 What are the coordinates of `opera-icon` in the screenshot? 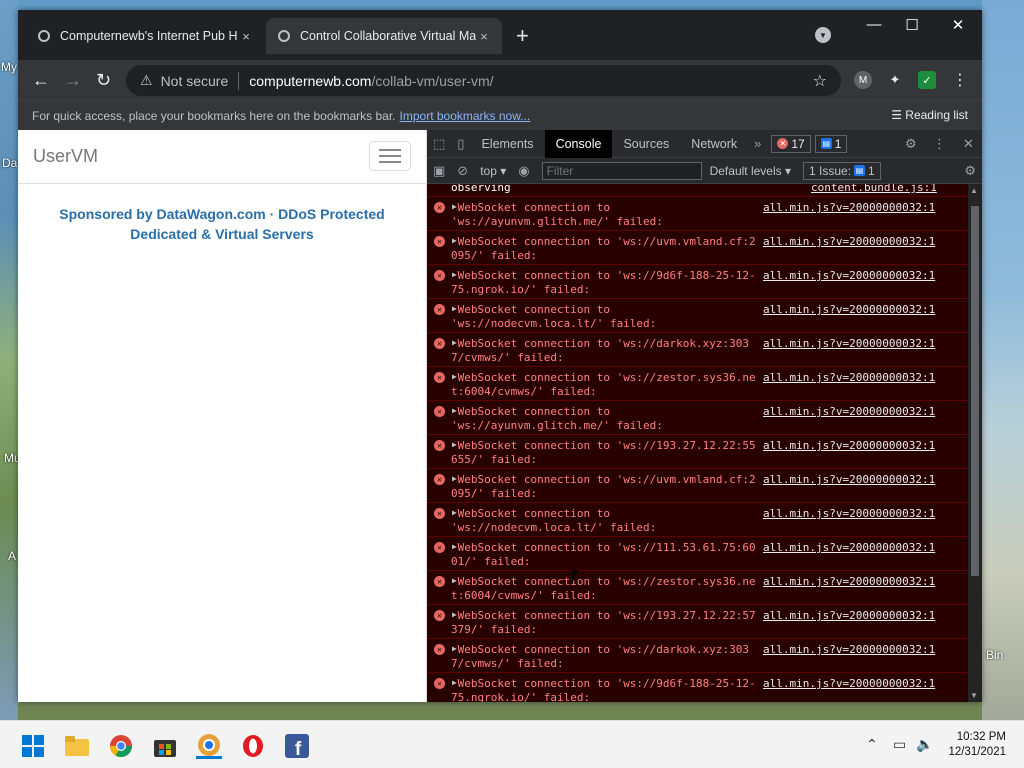 It's located at (253, 746).